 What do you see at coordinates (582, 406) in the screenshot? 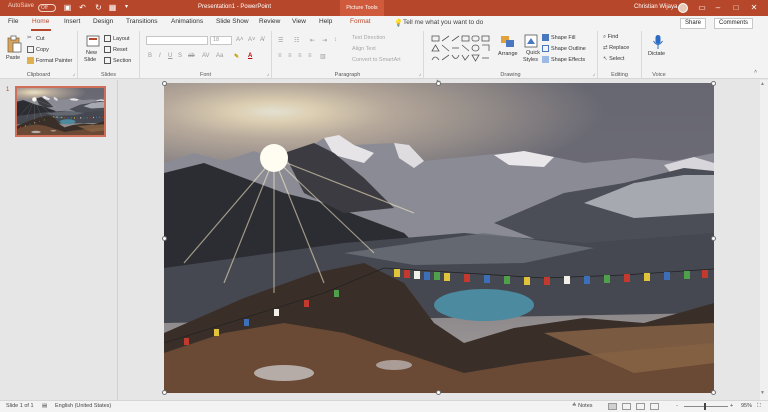
I see `notes-button: ≙ Notes` at bounding box center [582, 406].